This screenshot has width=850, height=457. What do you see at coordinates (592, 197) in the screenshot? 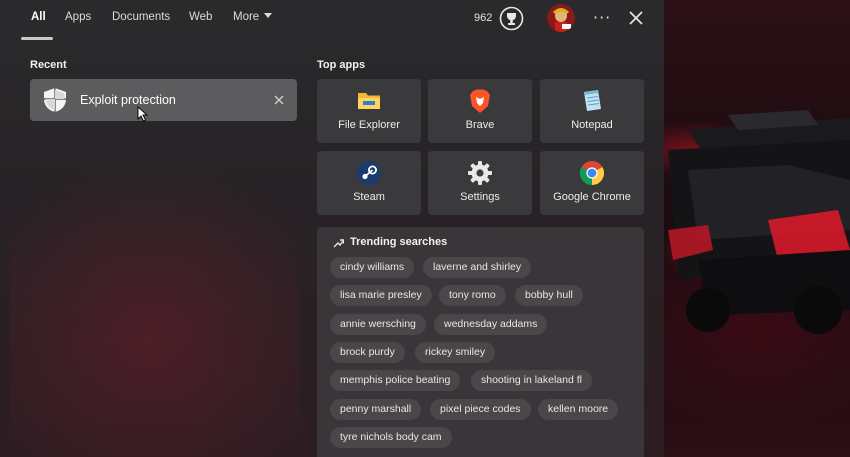
I see `app-tile-label: Google Chrome` at bounding box center [592, 197].